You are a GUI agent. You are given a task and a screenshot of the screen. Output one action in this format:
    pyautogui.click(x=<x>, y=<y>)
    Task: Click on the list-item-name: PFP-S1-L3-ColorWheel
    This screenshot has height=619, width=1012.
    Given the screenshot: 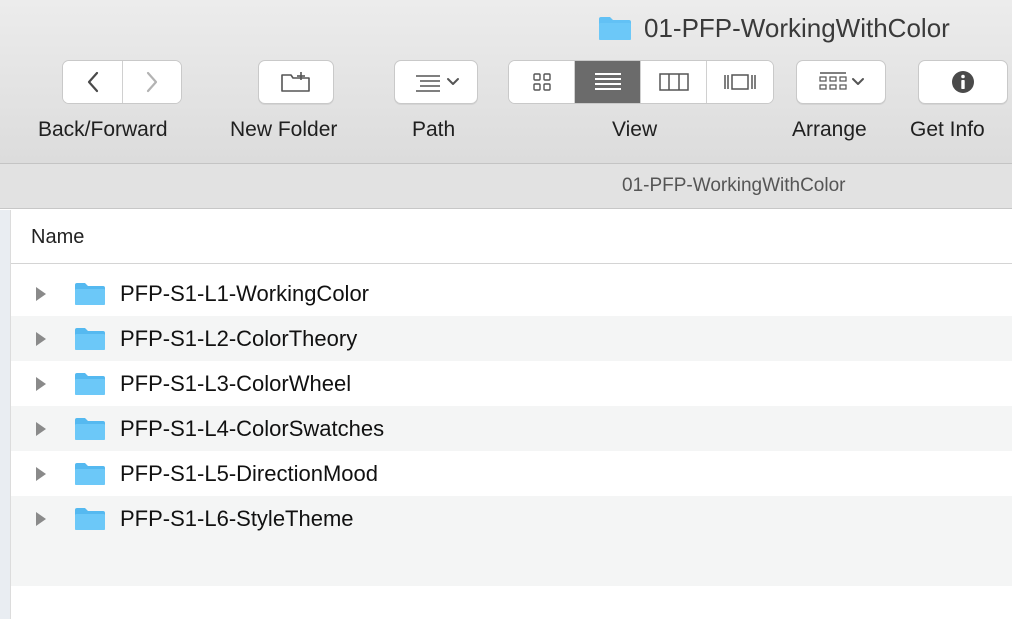 What is the action you would take?
    pyautogui.click(x=236, y=383)
    